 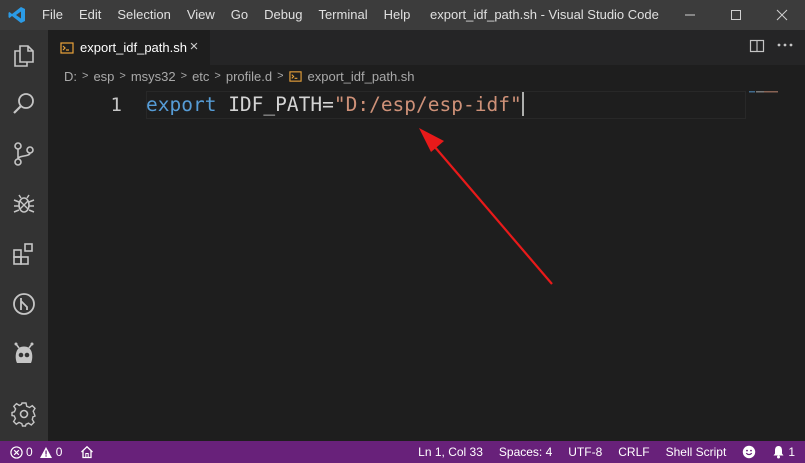 I want to click on breadcrumb-item-file: export_idf_path.sh, so click(x=361, y=76).